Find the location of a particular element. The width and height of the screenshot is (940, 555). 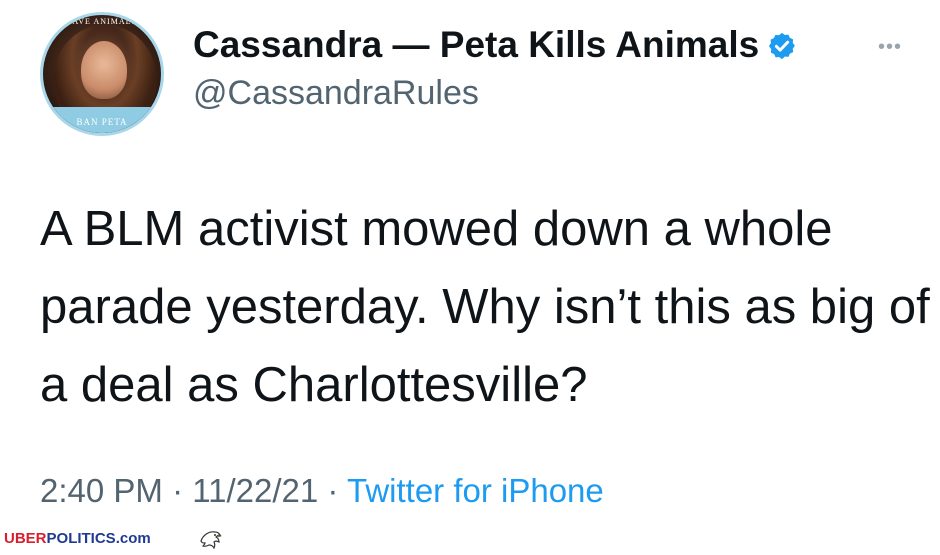

tweet-time: 2:40 PM is located at coordinates (101, 490).